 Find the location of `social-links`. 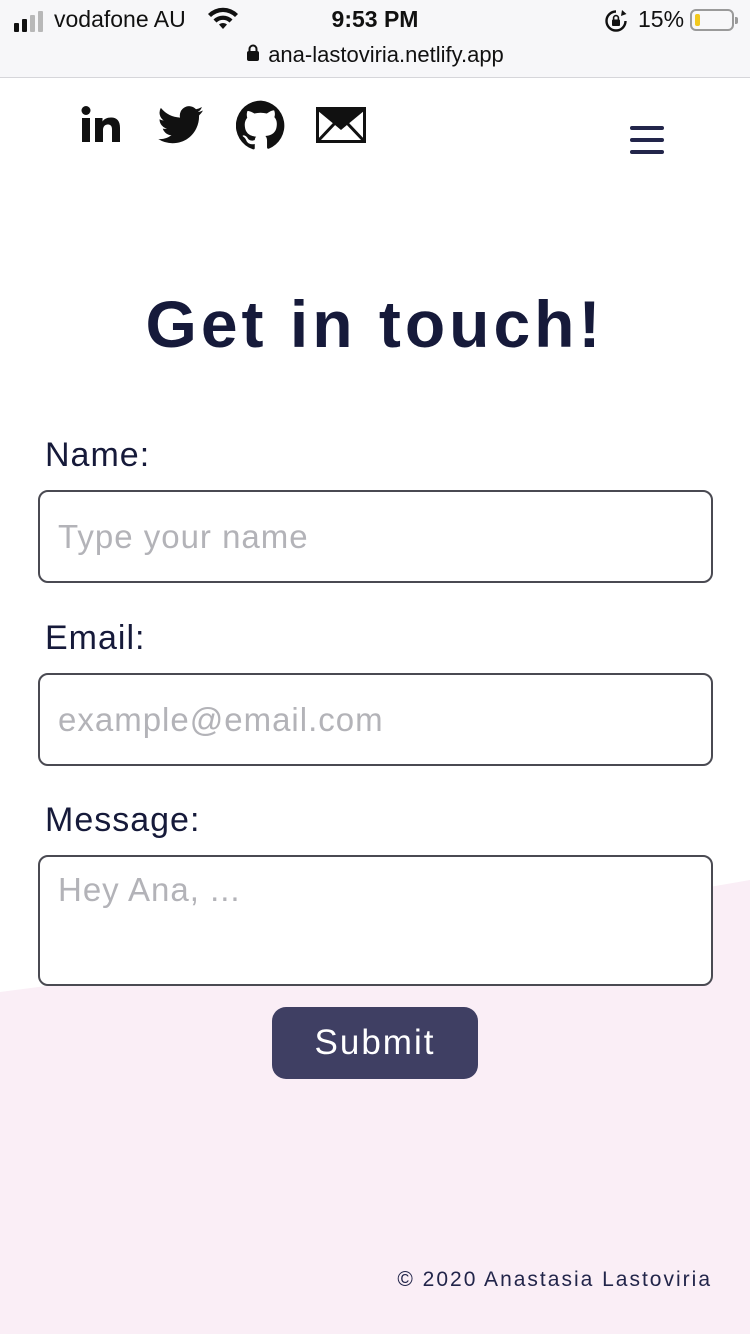

social-links is located at coordinates (221, 125).